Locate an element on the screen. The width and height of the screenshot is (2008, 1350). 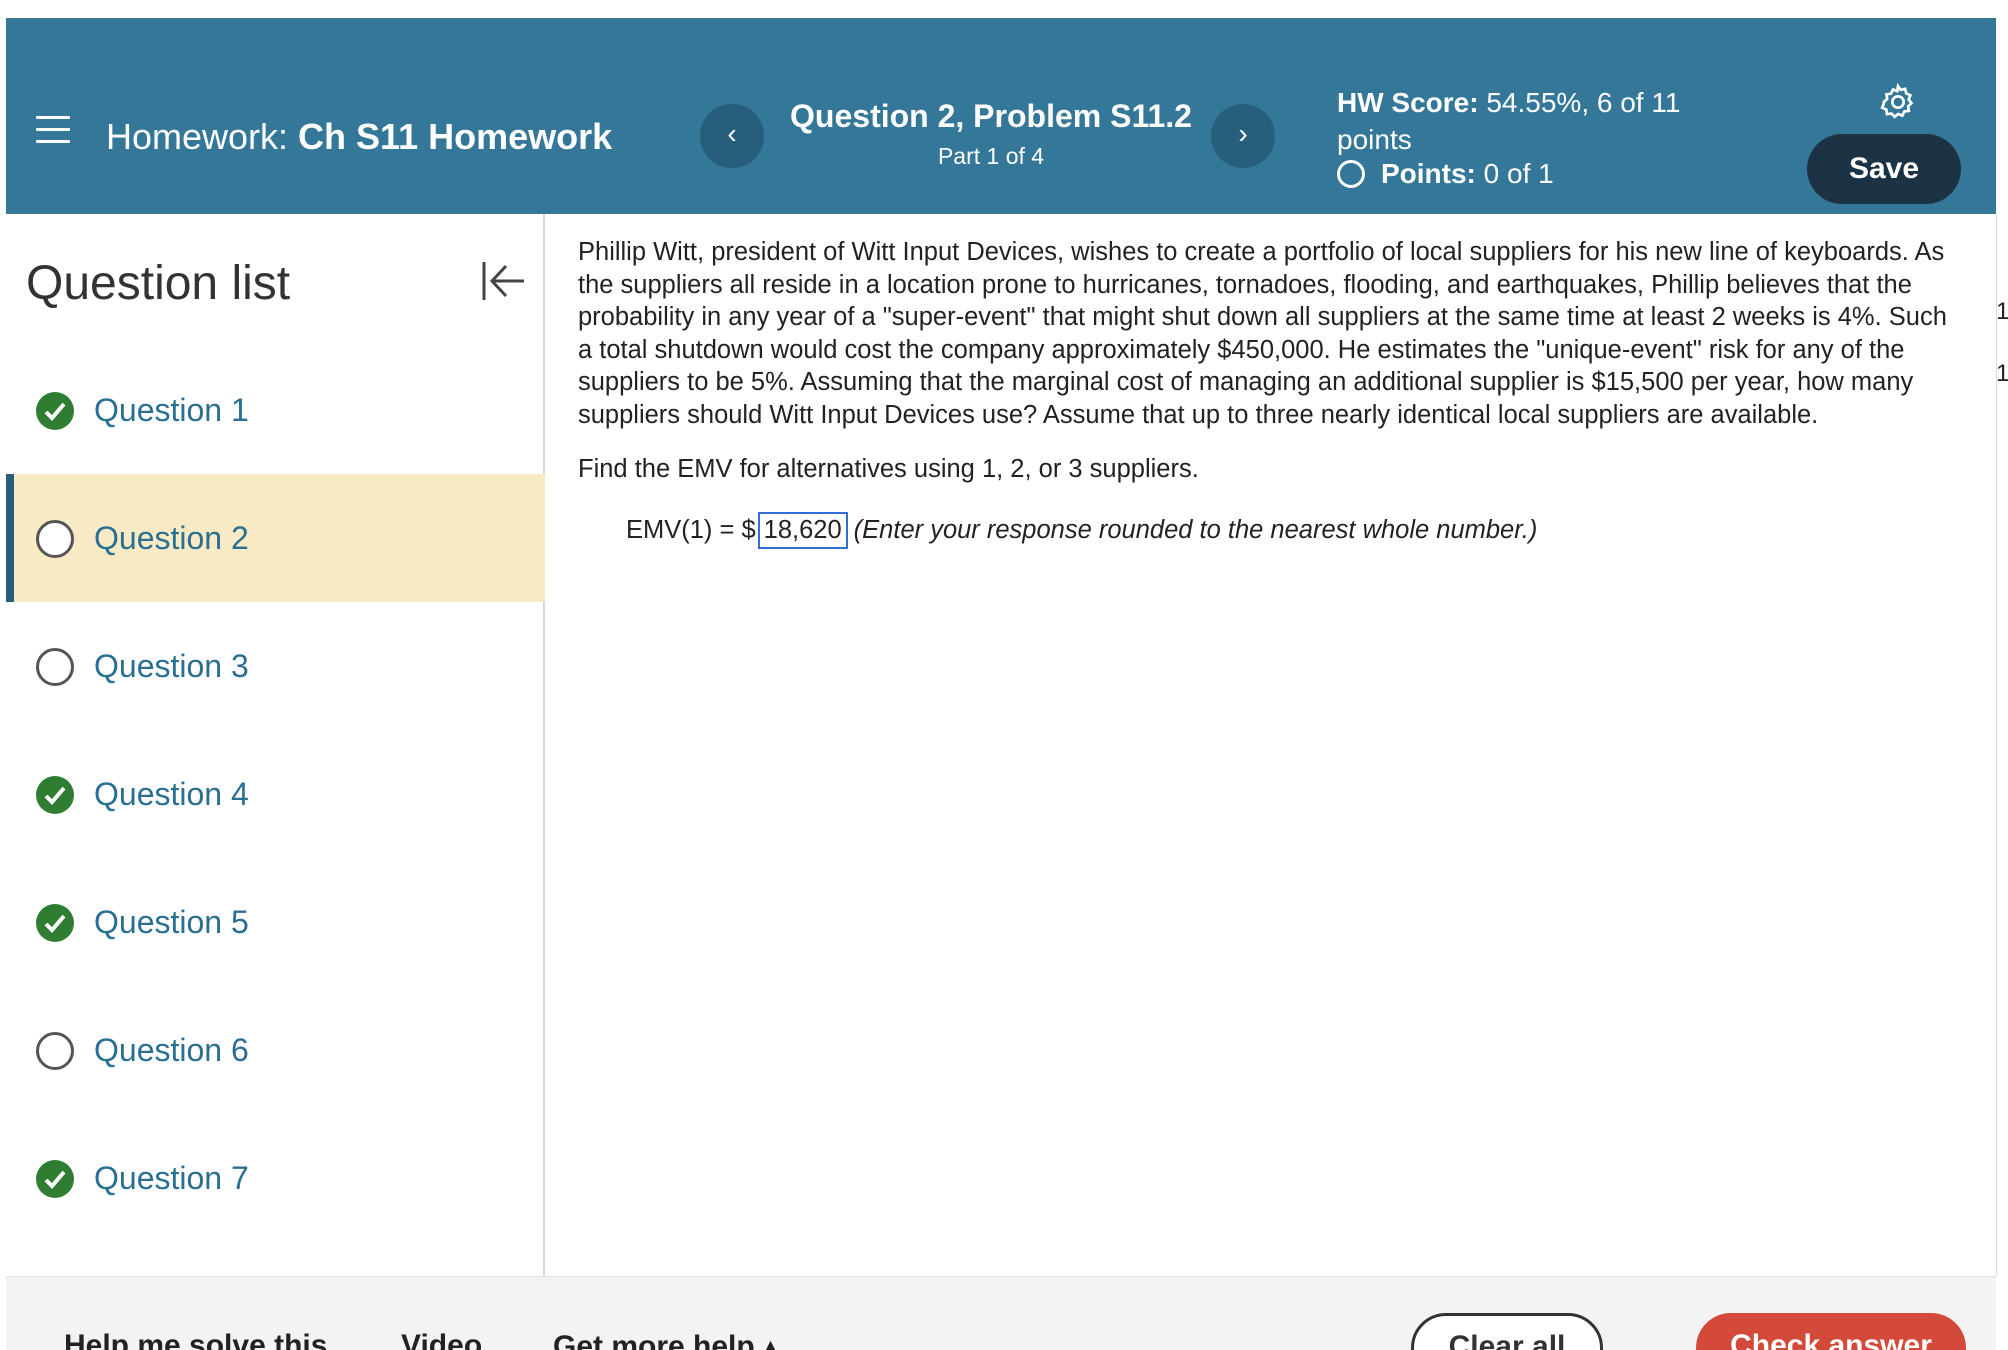
gear-icon is located at coordinates (1898, 102).